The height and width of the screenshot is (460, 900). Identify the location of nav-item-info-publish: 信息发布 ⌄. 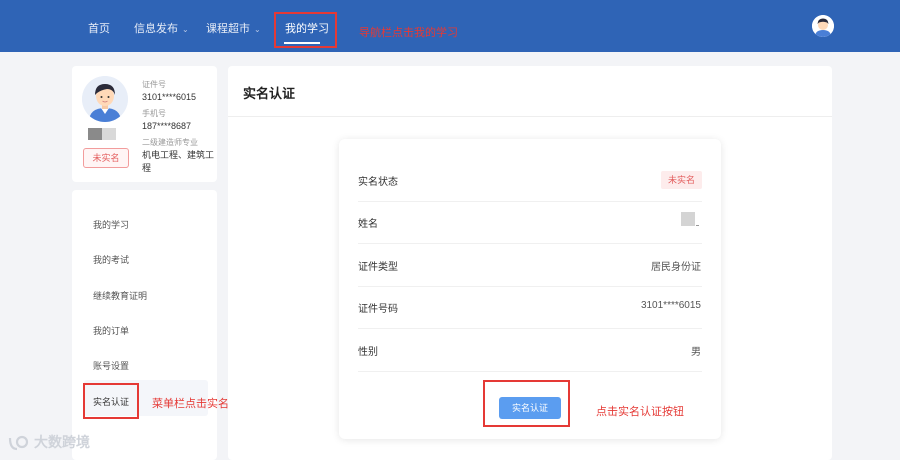
(161, 28).